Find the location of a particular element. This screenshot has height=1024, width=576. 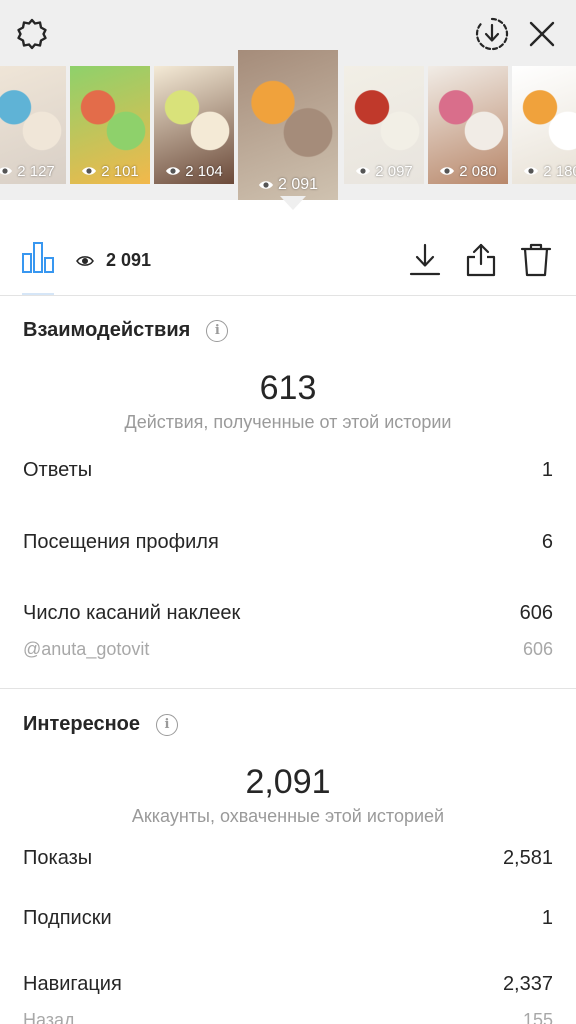

viewers-count: 2 091 is located at coordinates (129, 260).